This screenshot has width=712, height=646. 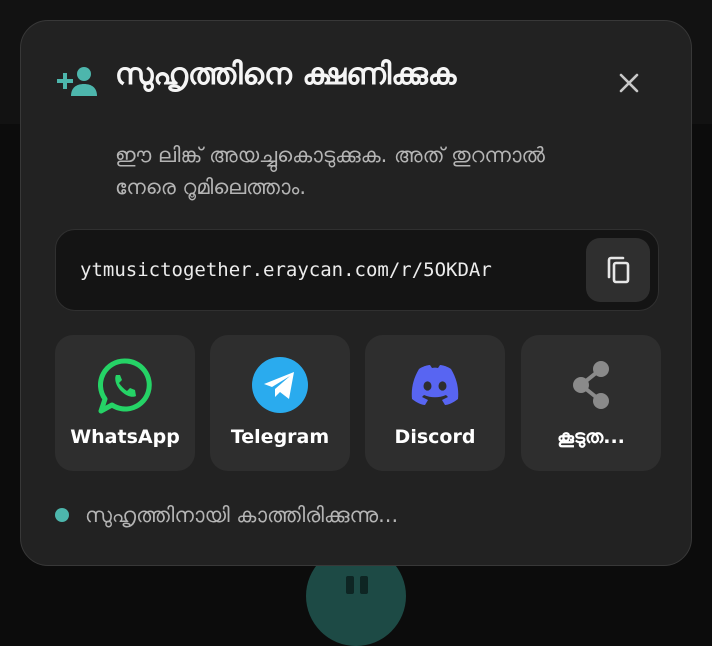 I want to click on copy-icon, so click(x=618, y=270).